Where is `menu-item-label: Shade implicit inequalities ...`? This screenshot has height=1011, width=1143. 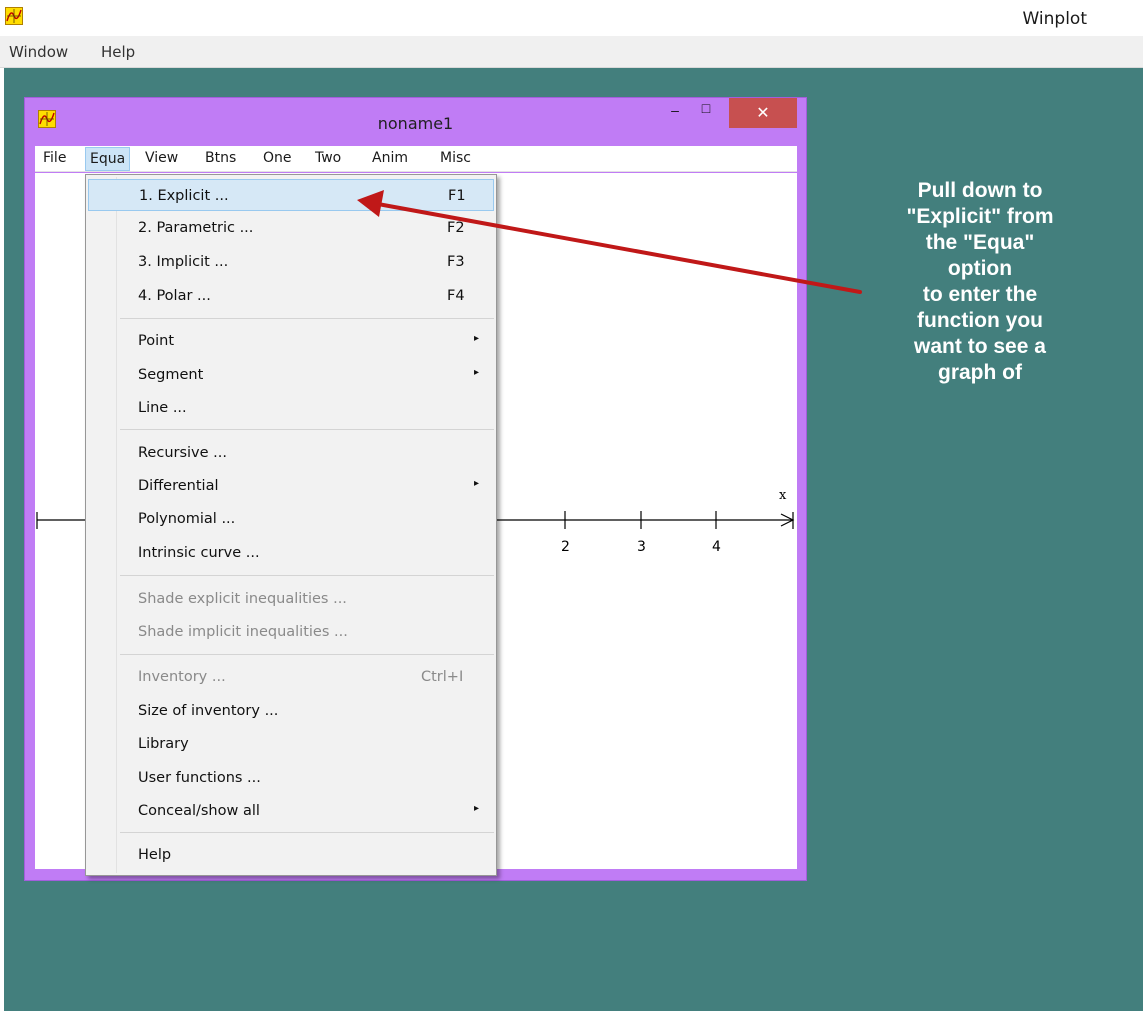
menu-item-label: Shade implicit inequalities ... is located at coordinates (243, 632).